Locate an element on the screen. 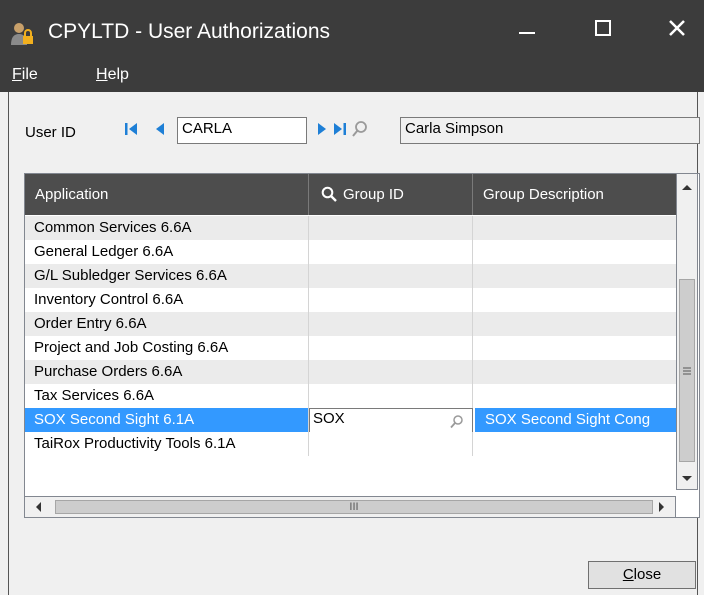 Image resolution: width=704 pixels, height=595 pixels. grip-icon is located at coordinates (687, 371).